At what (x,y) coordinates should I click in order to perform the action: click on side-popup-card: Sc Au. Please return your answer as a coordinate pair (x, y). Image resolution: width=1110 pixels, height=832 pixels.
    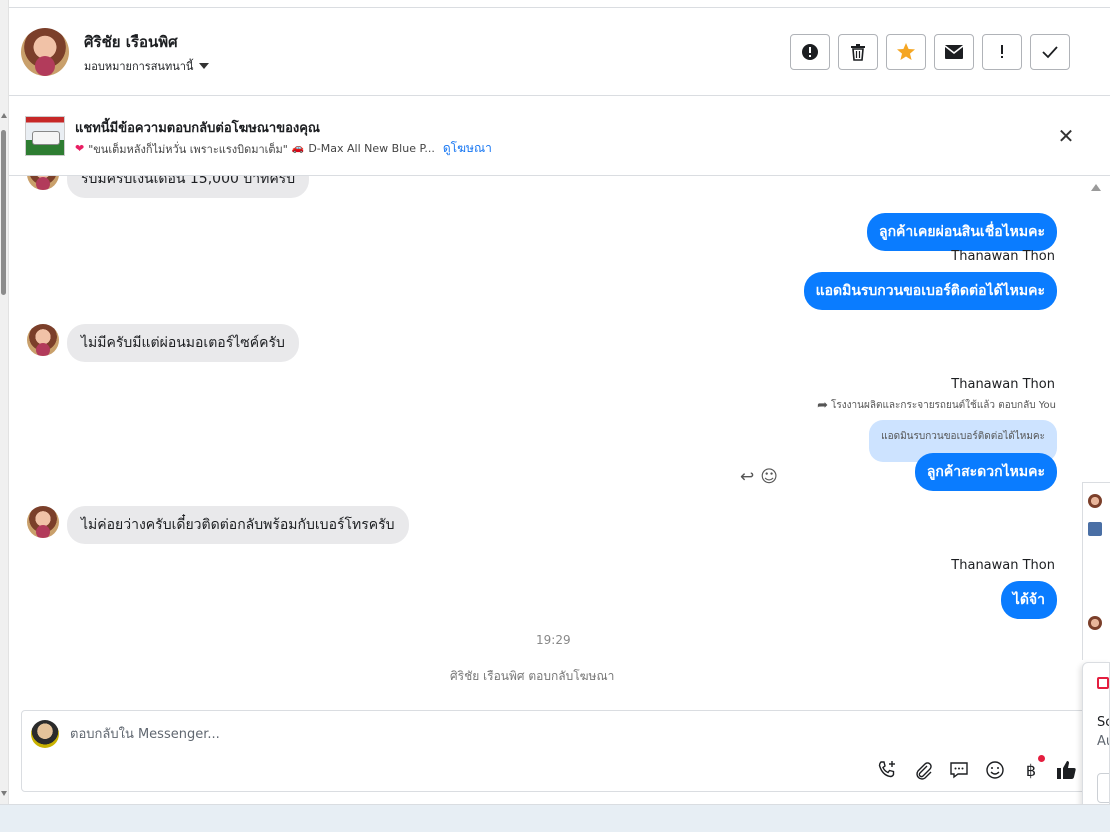
    Looking at the image, I should click on (1096, 740).